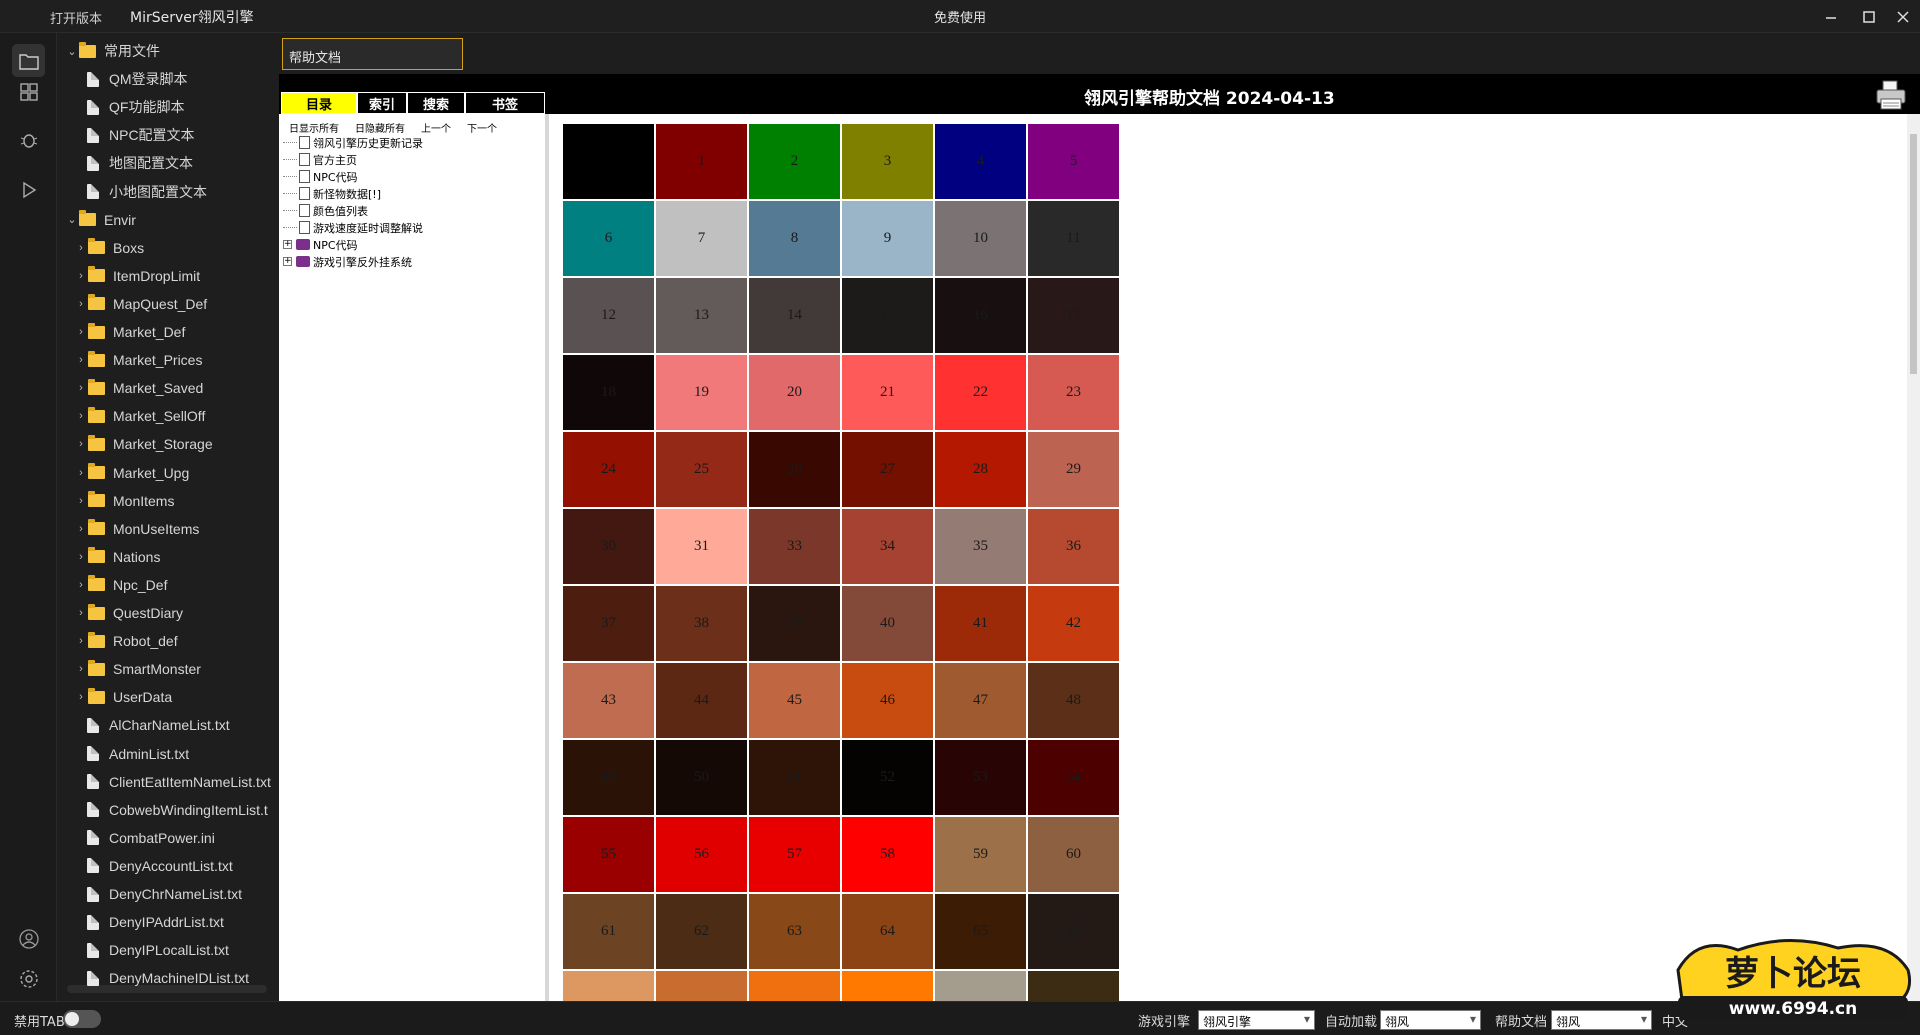 The width and height of the screenshot is (1920, 1035). What do you see at coordinates (164, 894) in the screenshot?
I see `tree-file: DenyChrNameList.txt` at bounding box center [164, 894].